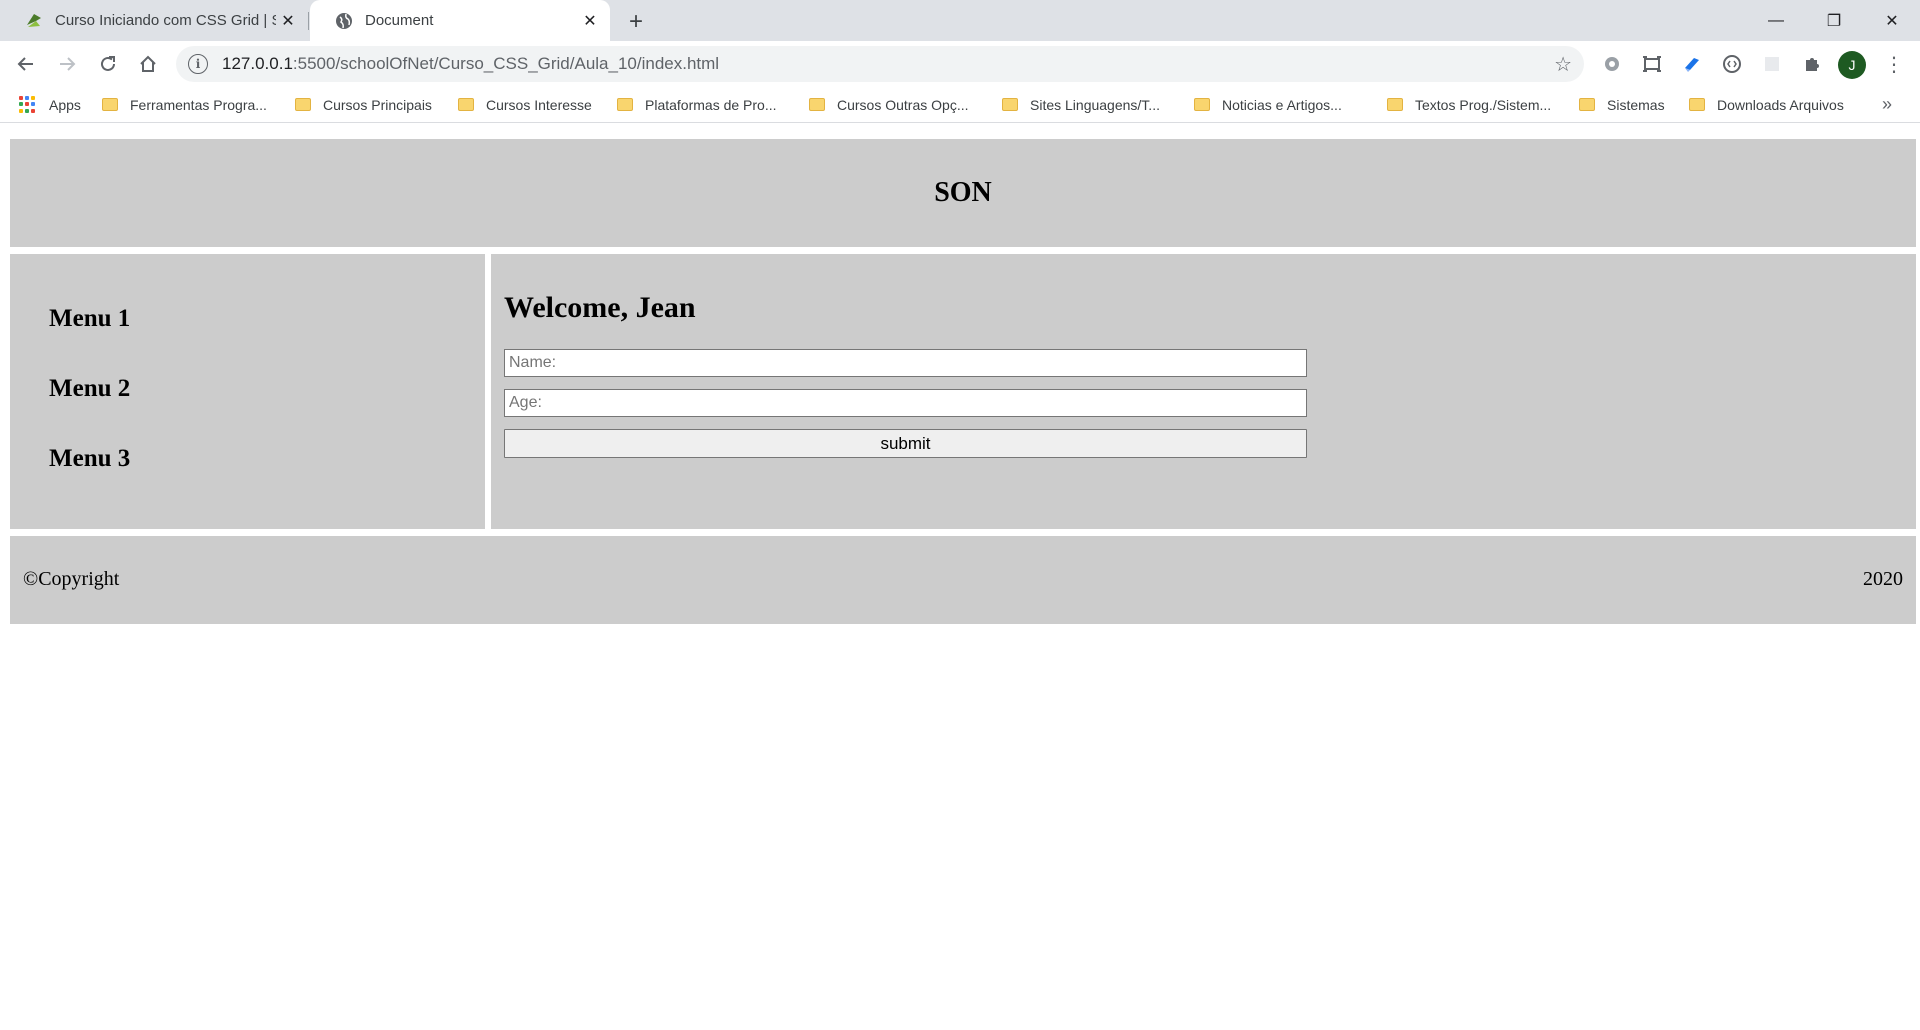 The width and height of the screenshot is (1920, 1030). What do you see at coordinates (28, 104) in the screenshot?
I see `apps-grid-icon` at bounding box center [28, 104].